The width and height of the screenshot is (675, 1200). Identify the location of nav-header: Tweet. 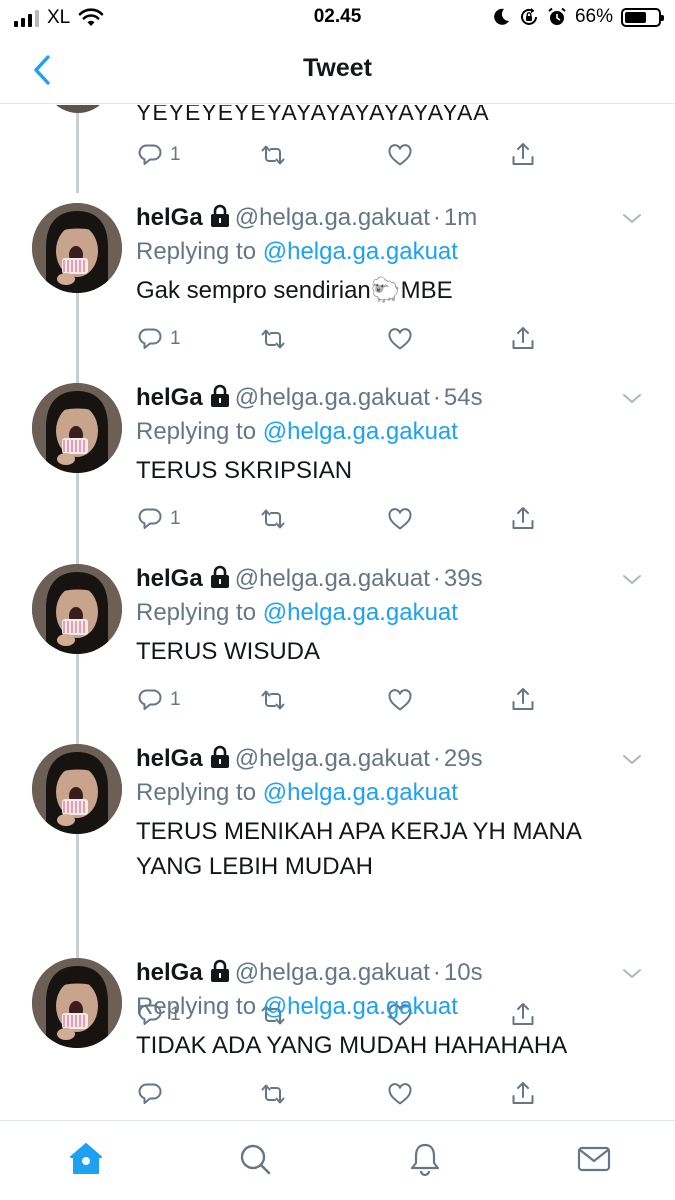
(337, 70).